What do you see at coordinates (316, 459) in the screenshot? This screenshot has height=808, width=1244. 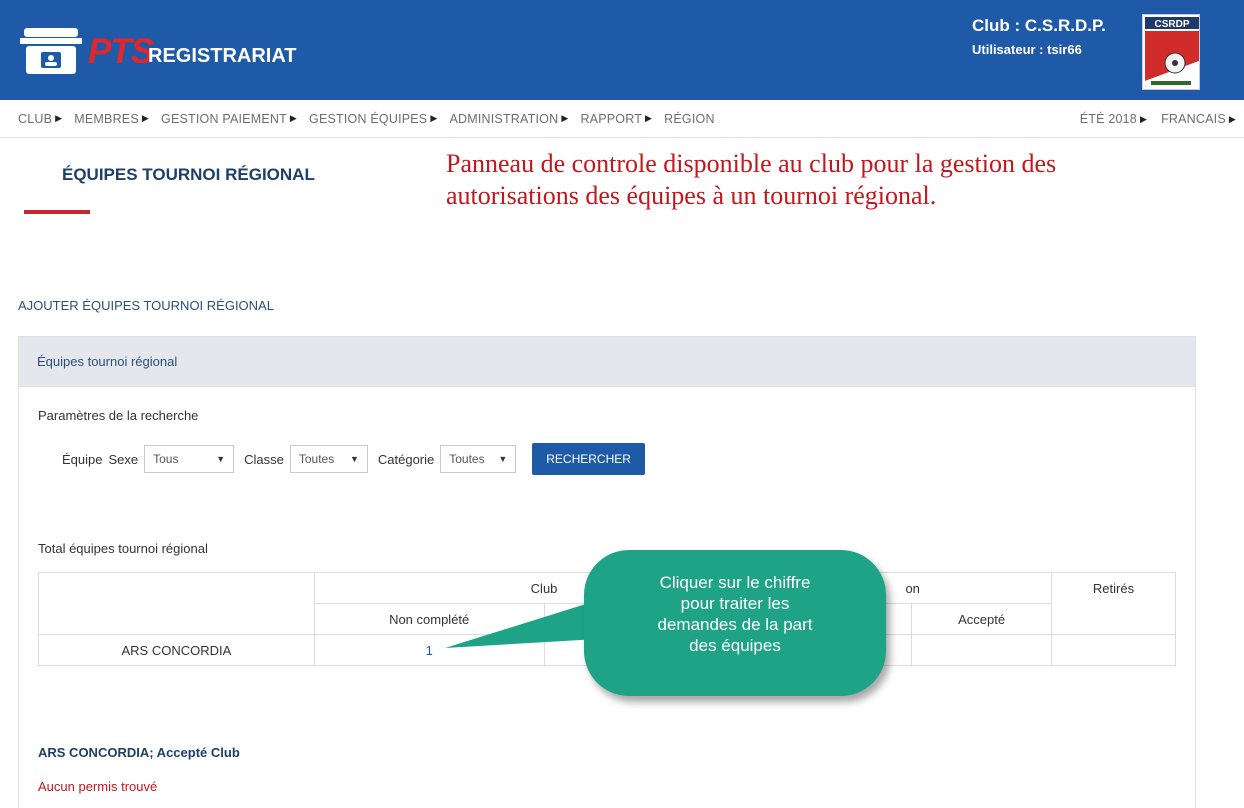 I see `classe-value: Toutes` at bounding box center [316, 459].